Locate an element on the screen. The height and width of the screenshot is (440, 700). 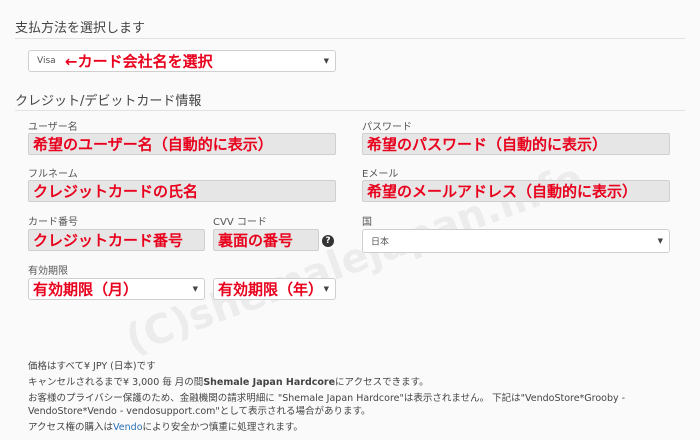
cvv-annotation: 裏面の番号 is located at coordinates (256, 240).